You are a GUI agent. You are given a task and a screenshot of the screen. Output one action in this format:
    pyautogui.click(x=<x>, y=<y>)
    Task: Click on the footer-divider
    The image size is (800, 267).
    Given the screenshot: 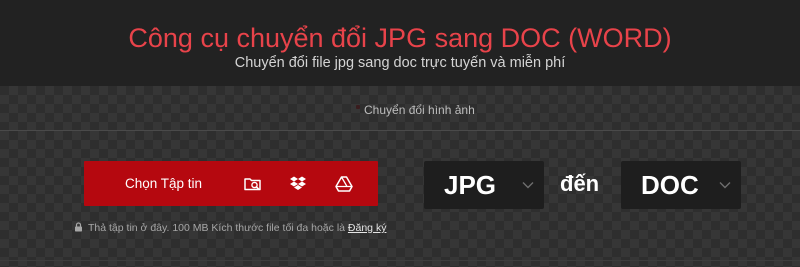 What is the action you would take?
    pyautogui.click(x=400, y=260)
    